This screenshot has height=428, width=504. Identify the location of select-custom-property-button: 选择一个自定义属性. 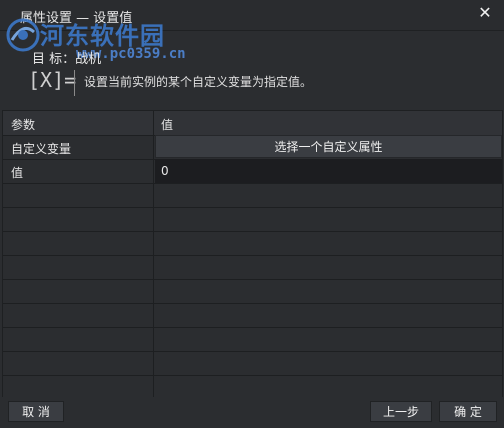
(328, 146).